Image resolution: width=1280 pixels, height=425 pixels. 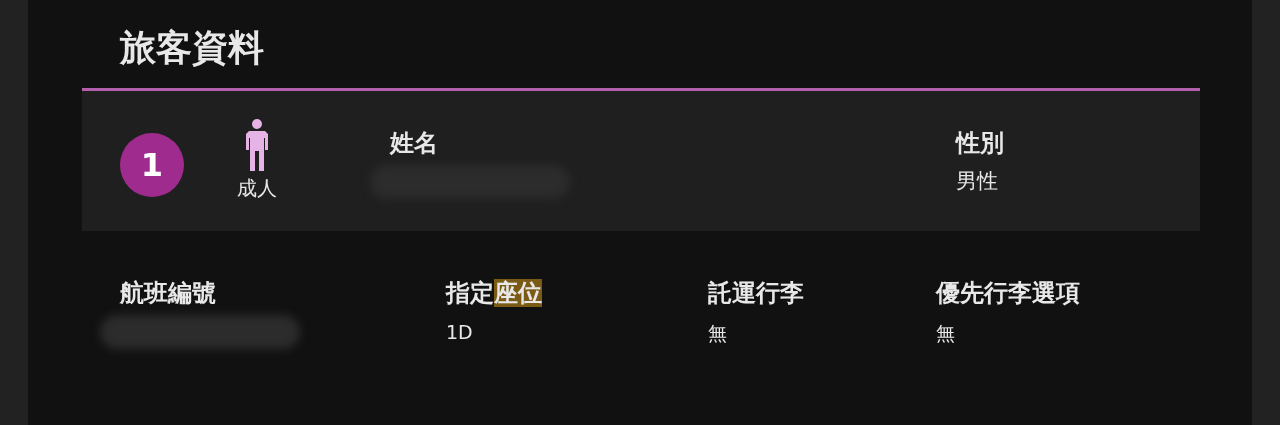 I want to click on passenger-number: 1, so click(x=152, y=165).